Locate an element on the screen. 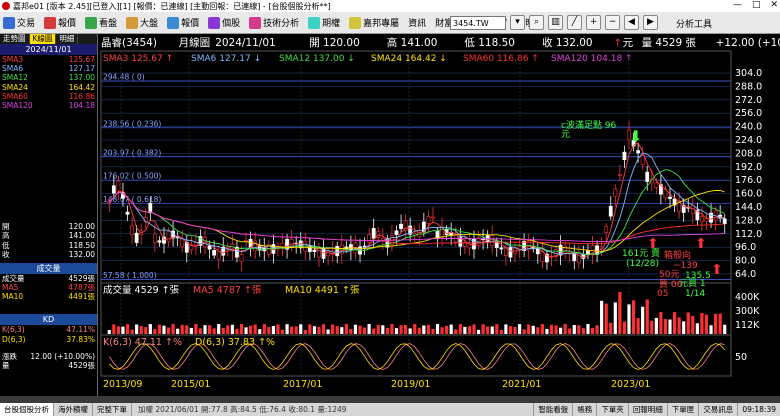 The image size is (780, 416). menu-exclusive: 嘉邦專屬 is located at coordinates (374, 23).